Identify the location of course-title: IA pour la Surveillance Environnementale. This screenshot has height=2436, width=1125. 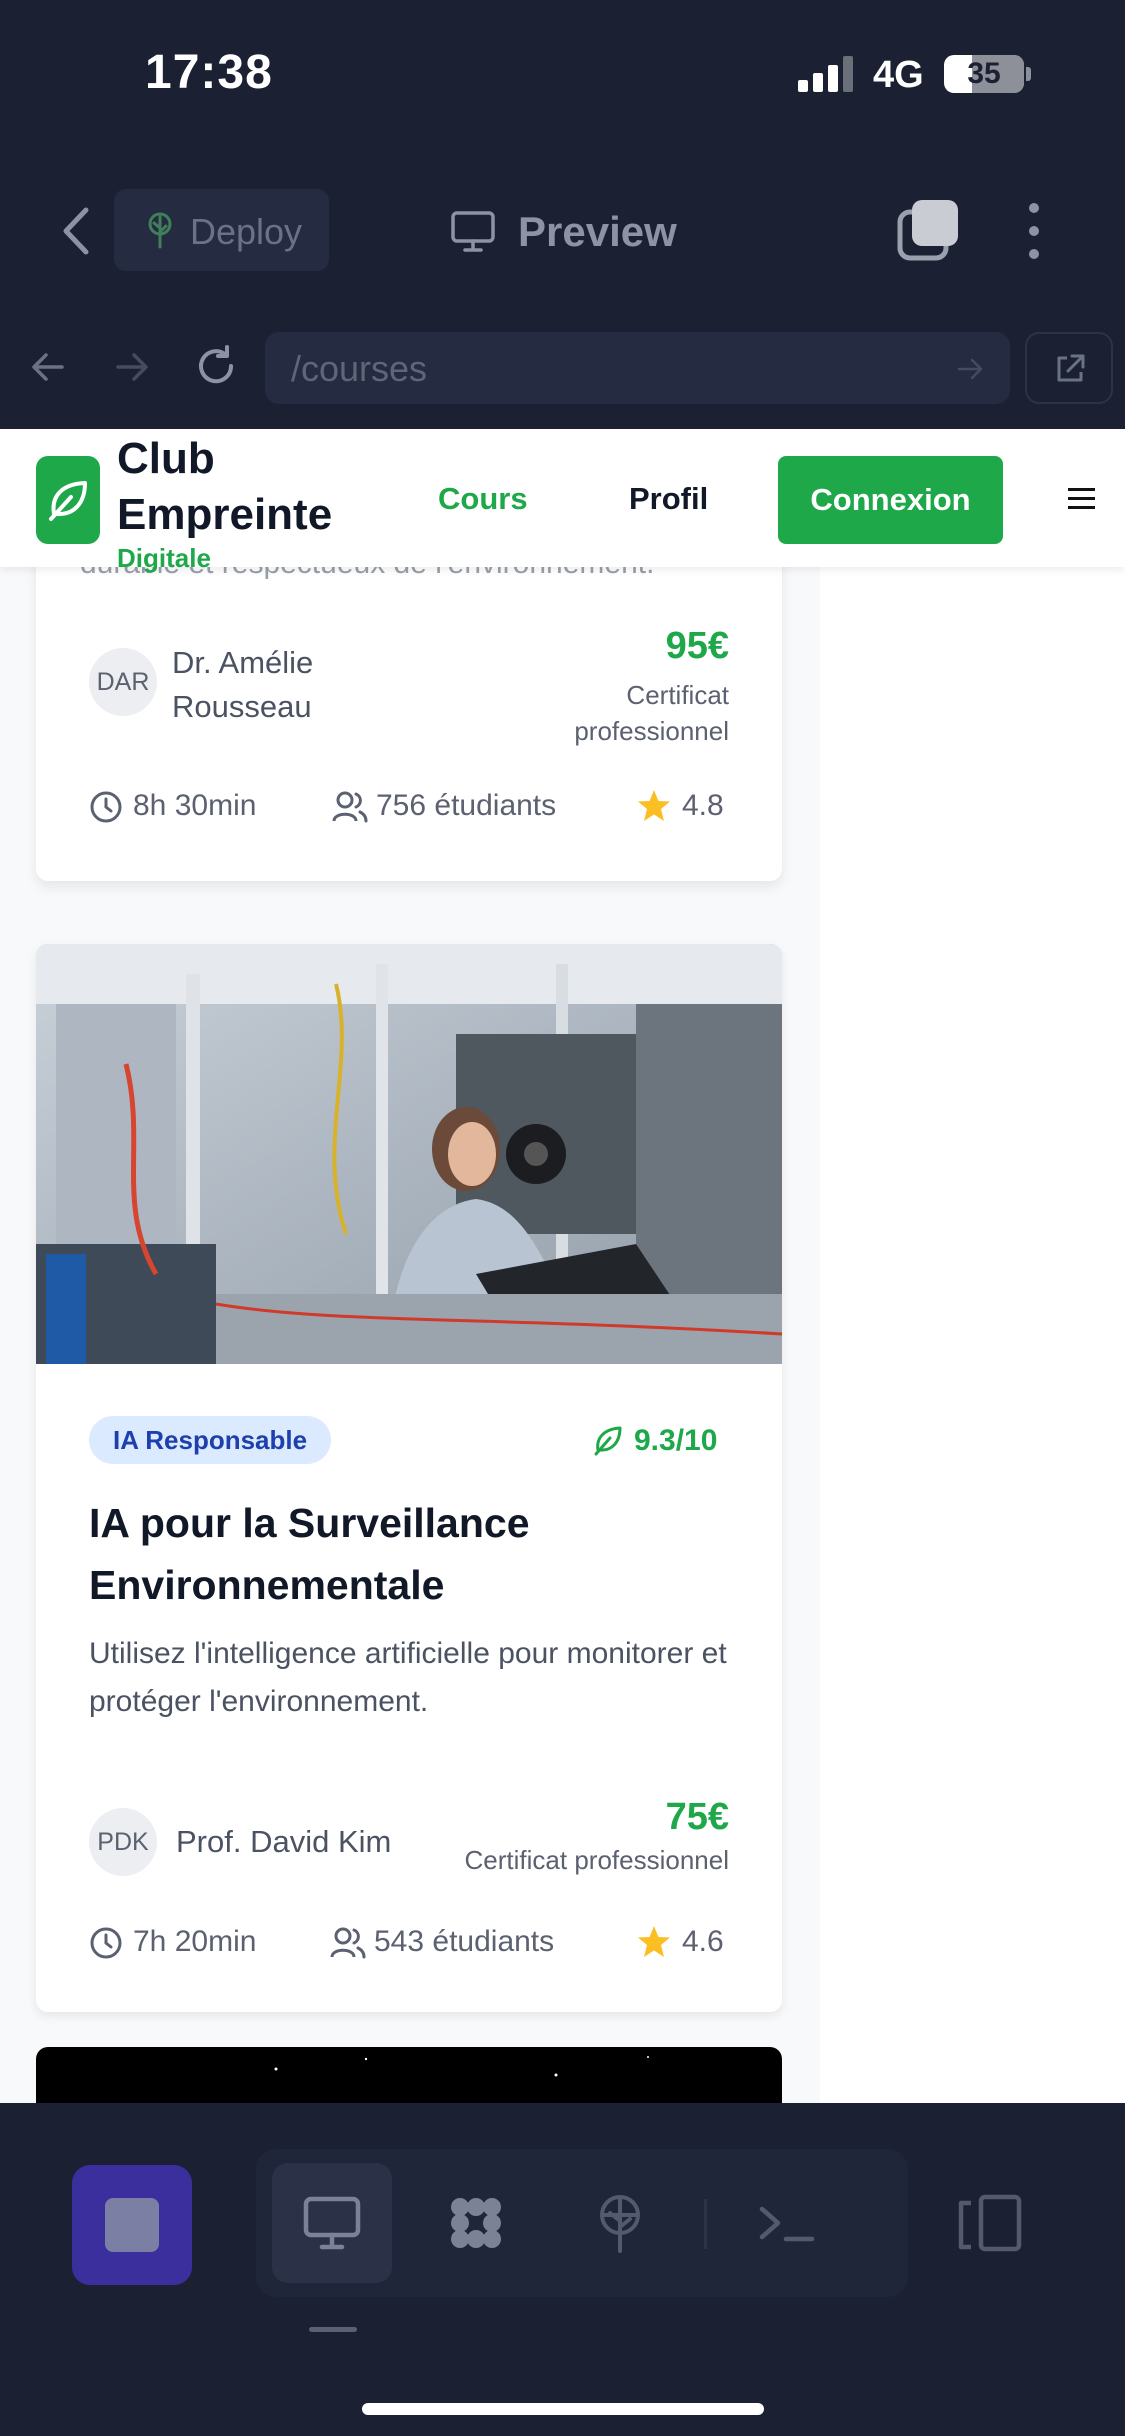
(409, 1554).